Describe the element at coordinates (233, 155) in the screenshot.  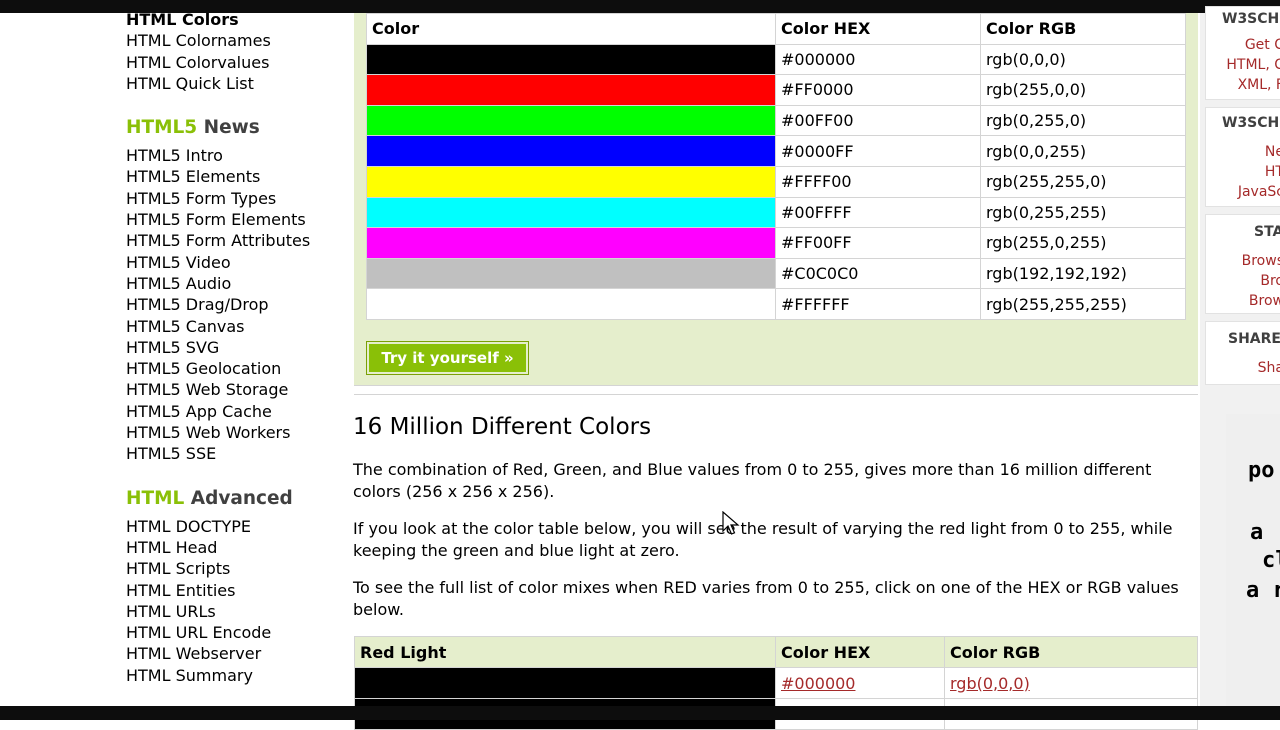
I see `sidebar-item-html5-intro: HTML5 Intro` at that location.